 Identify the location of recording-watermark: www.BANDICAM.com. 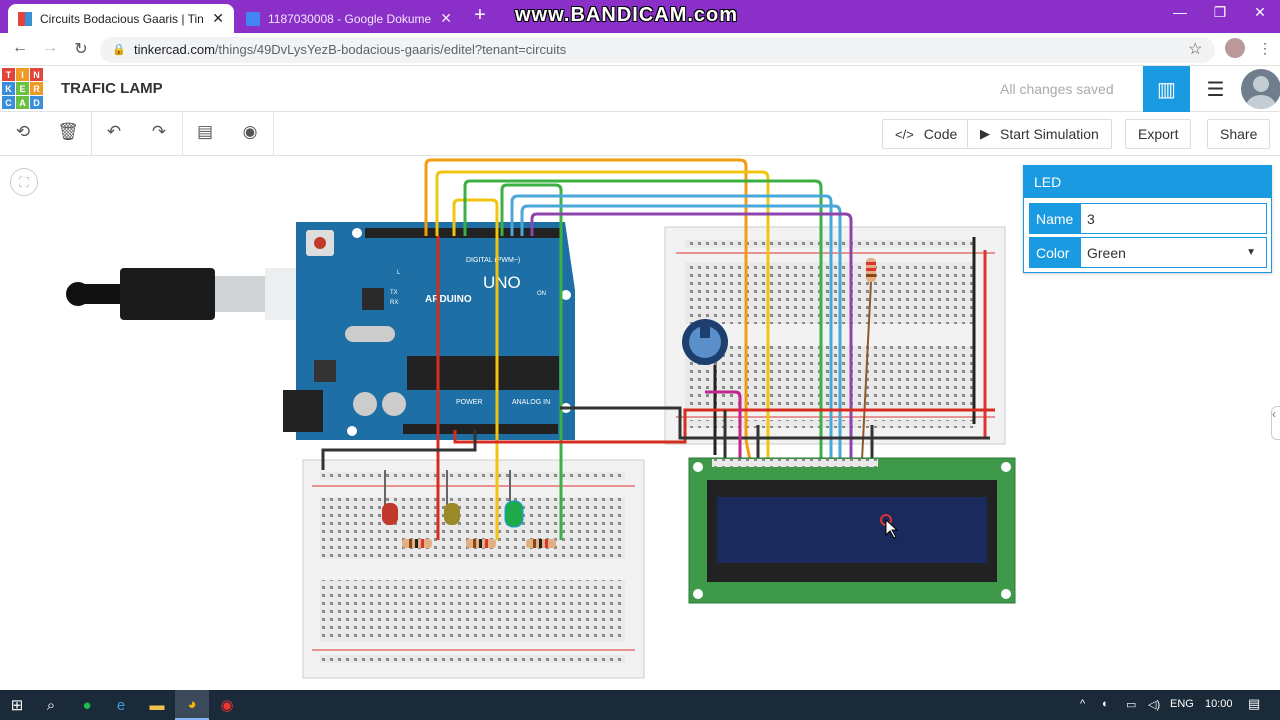
(627, 15).